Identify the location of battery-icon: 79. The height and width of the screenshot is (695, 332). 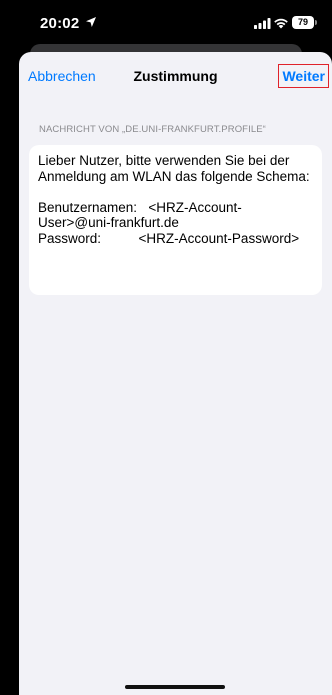
(303, 22).